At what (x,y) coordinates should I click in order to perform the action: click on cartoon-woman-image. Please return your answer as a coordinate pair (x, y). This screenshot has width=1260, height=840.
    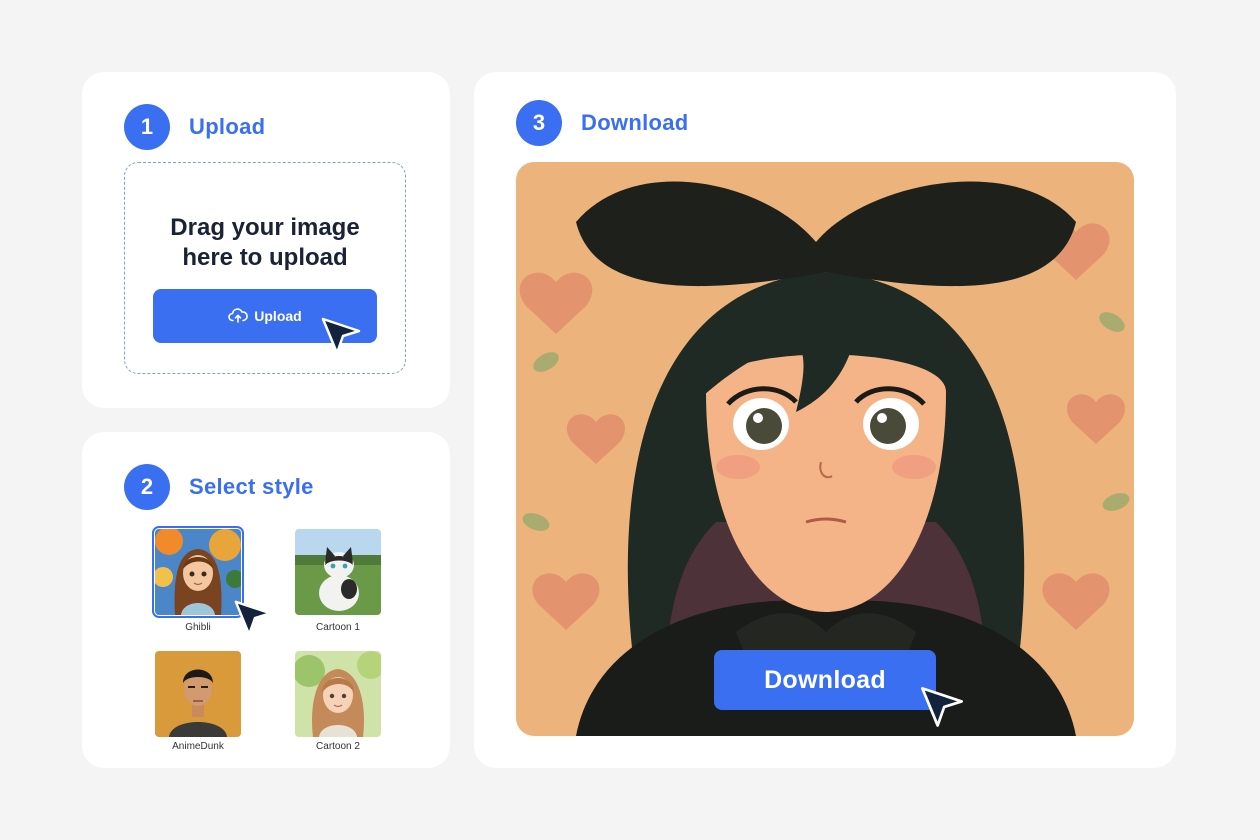
    Looking at the image, I should click on (338, 694).